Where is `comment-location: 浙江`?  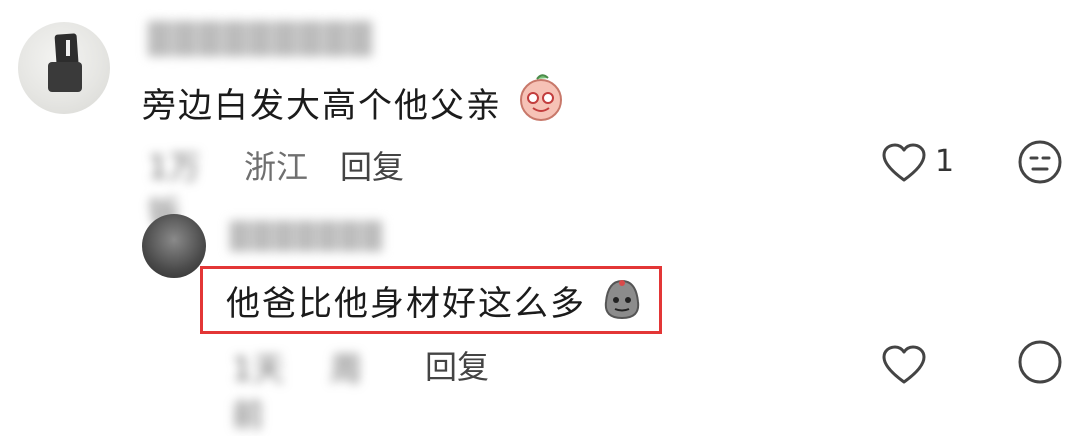 comment-location: 浙江 is located at coordinates (276, 167).